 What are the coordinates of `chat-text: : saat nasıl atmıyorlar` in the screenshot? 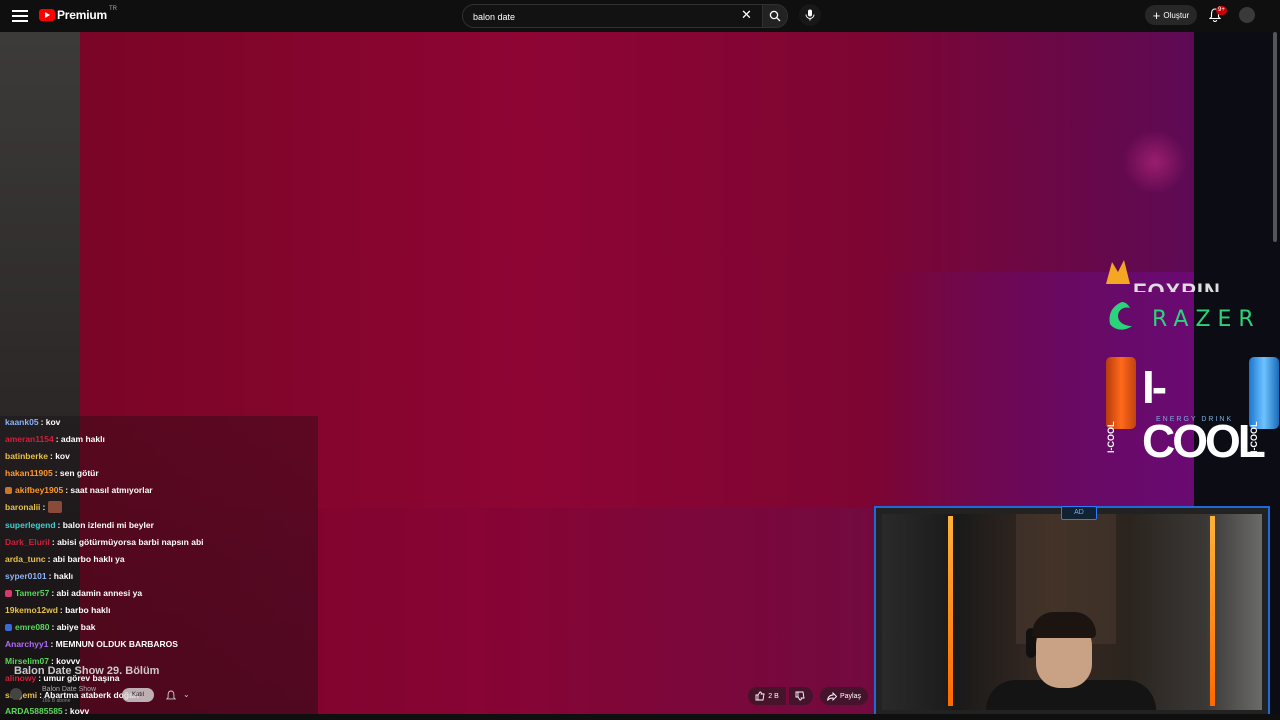 It's located at (109, 490).